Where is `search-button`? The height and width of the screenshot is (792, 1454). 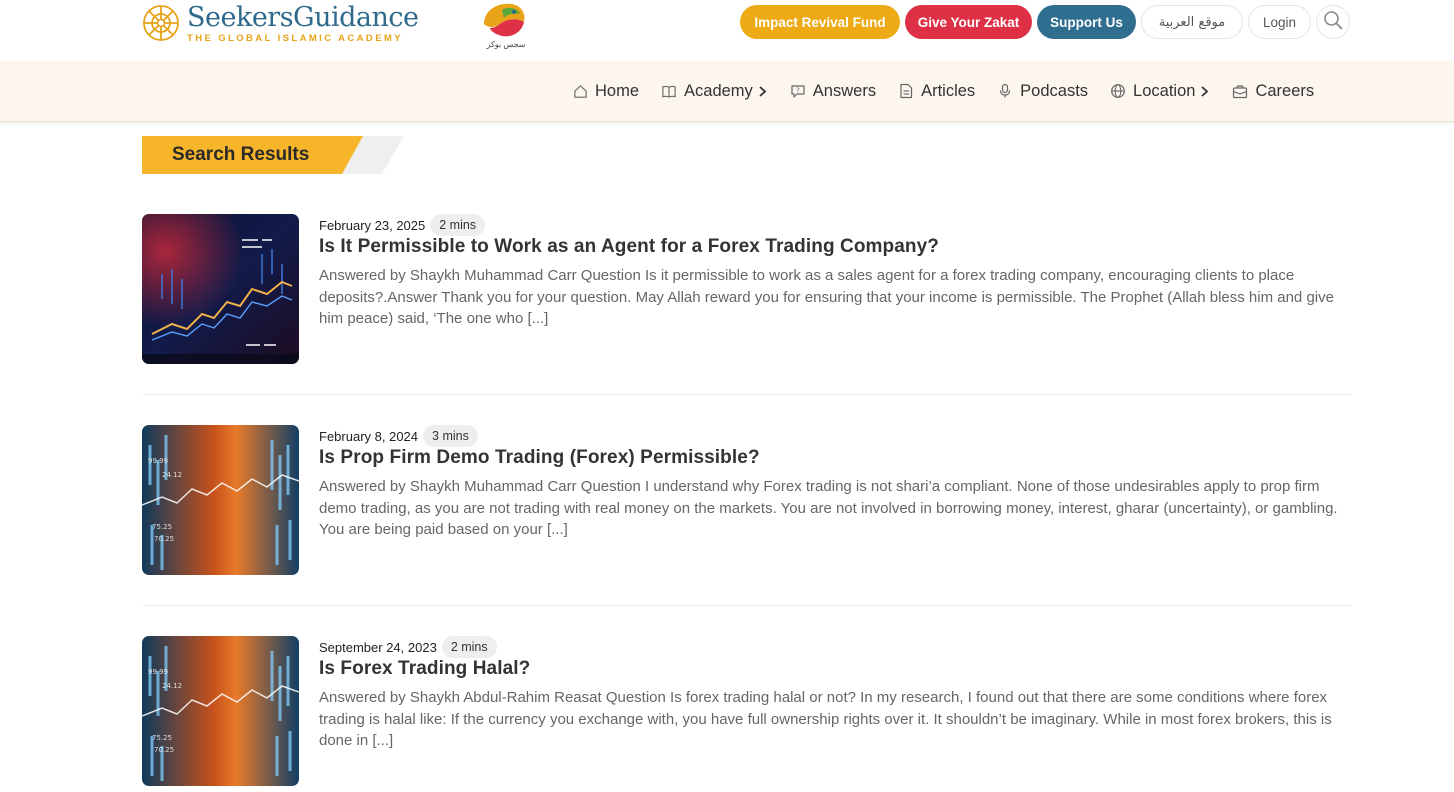
search-button is located at coordinates (1333, 22).